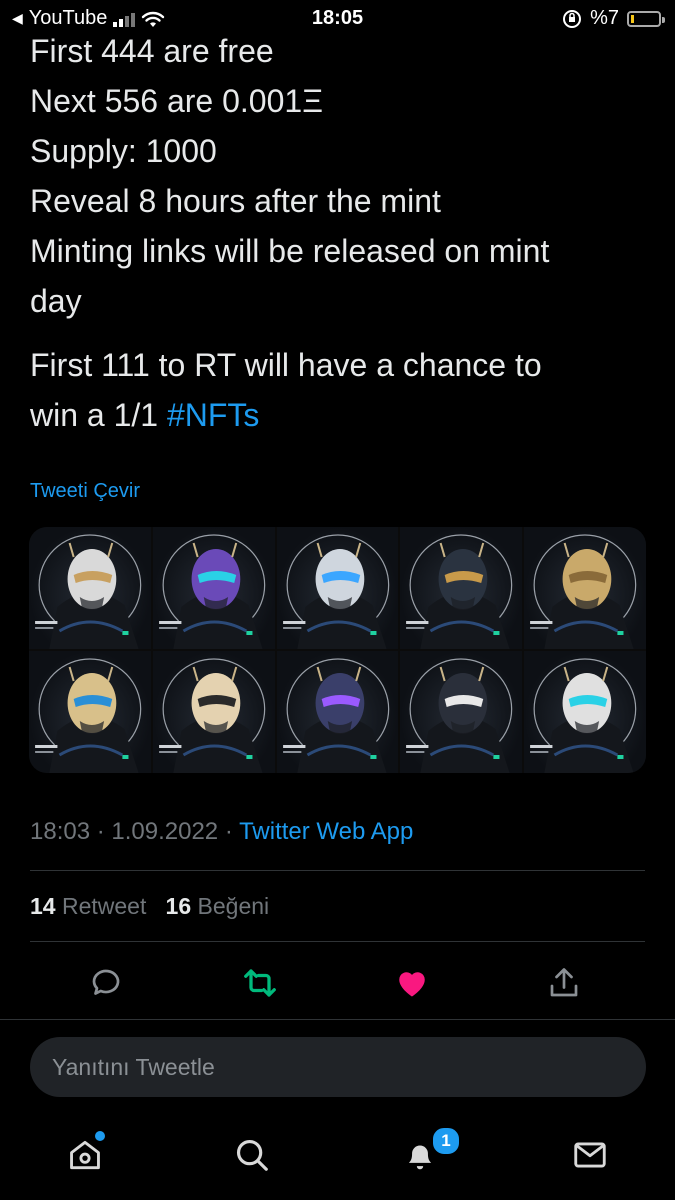  I want to click on likes-stat: 16 Beğeni, so click(218, 906).